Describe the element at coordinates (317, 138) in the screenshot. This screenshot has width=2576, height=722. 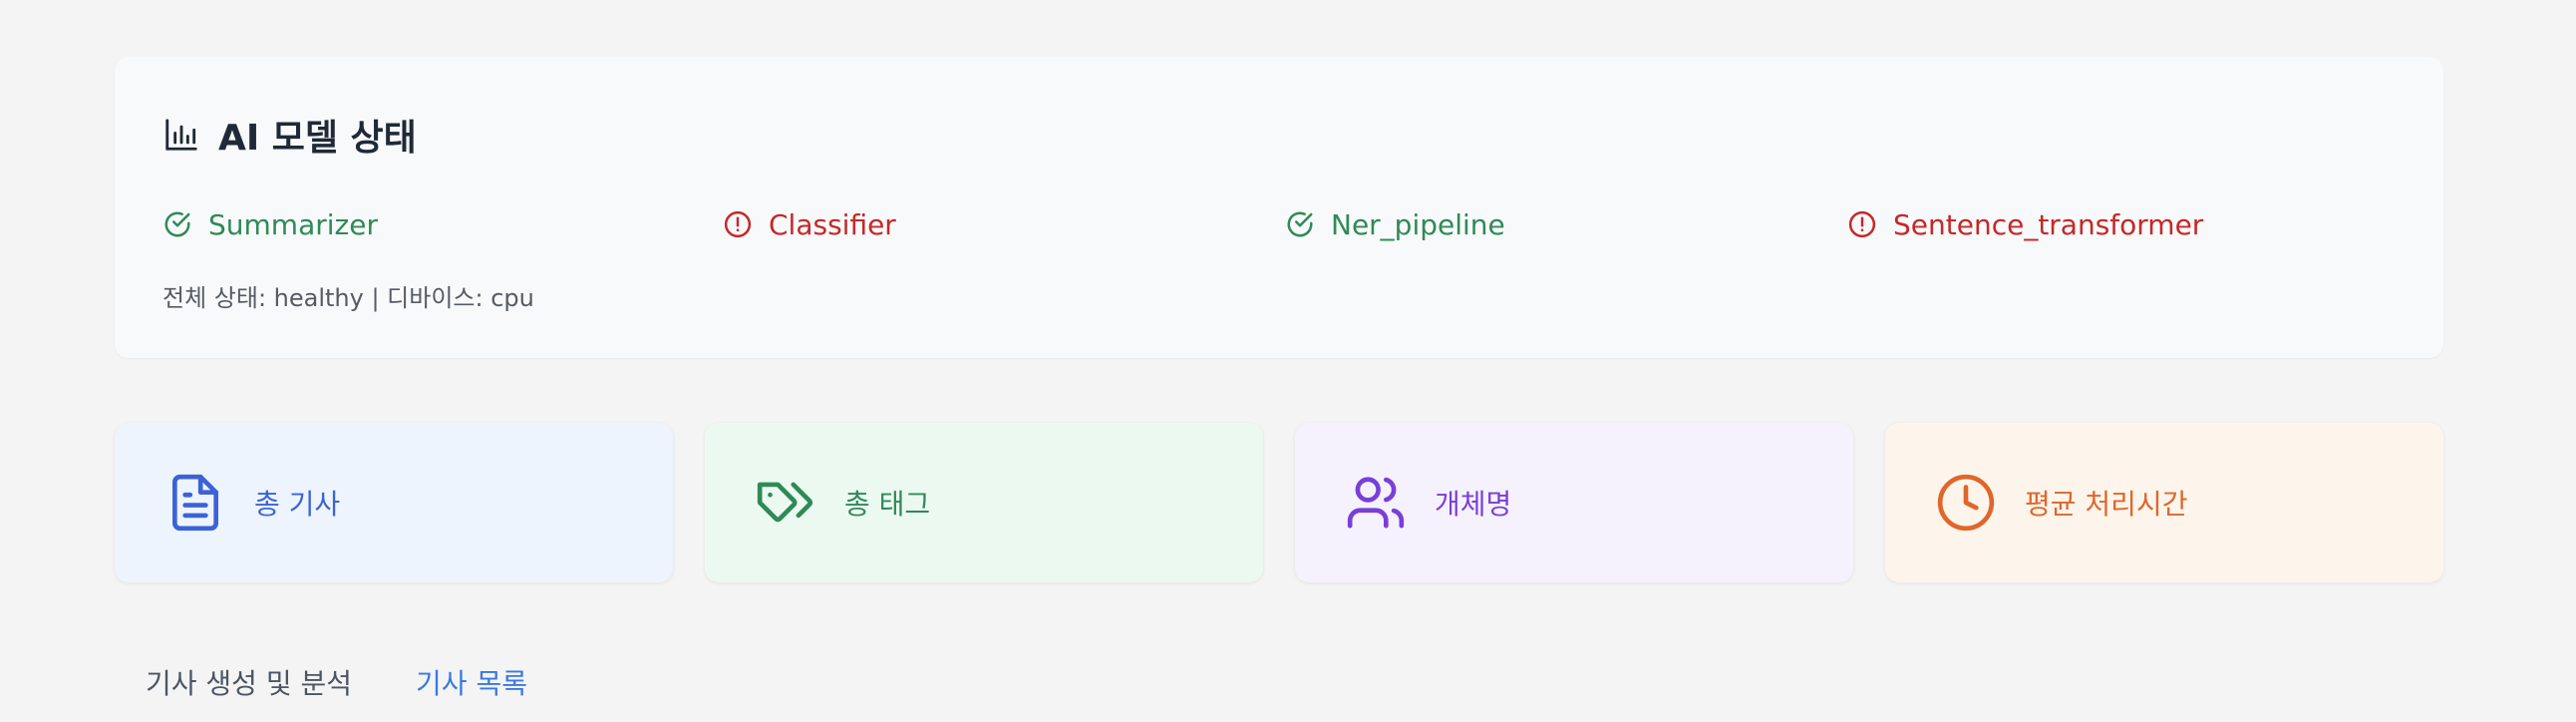
I see `panel-title: AI 모델 상태` at that location.